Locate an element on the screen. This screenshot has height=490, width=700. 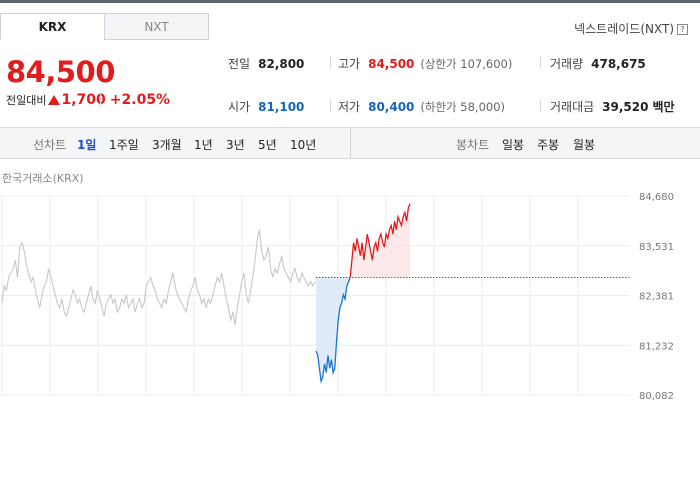
stat-label: 거래량 is located at coordinates (567, 64).